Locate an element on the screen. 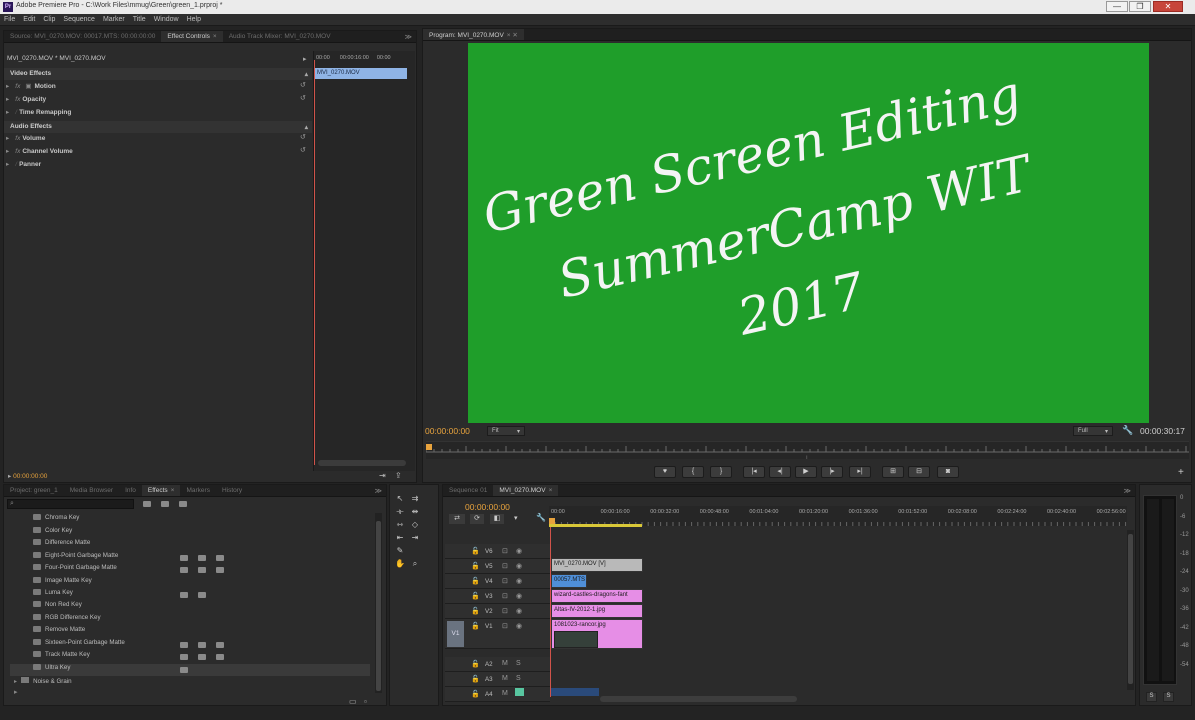 The image size is (1195, 720). effect-item: Non Red Key is located at coordinates (57, 607).